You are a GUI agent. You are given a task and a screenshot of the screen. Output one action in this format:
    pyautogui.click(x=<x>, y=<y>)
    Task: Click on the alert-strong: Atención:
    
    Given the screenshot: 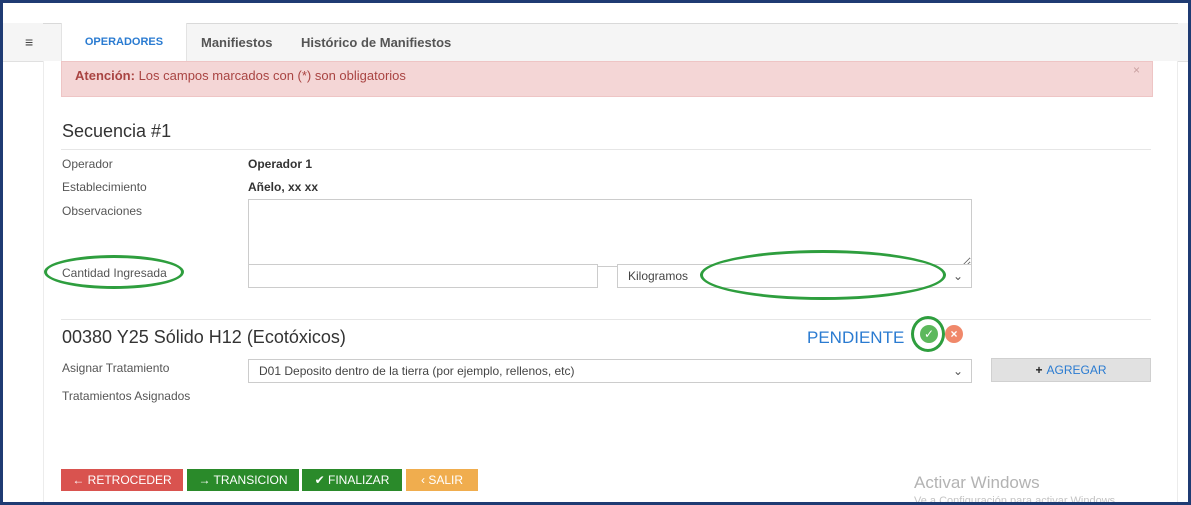 What is the action you would take?
    pyautogui.click(x=105, y=75)
    